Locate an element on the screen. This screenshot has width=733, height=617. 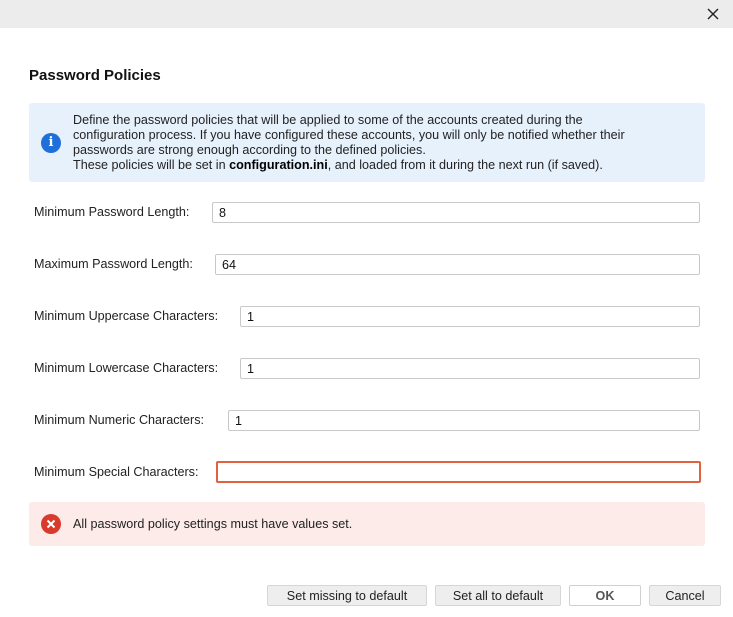
min-lowercase-input is located at coordinates (470, 368).